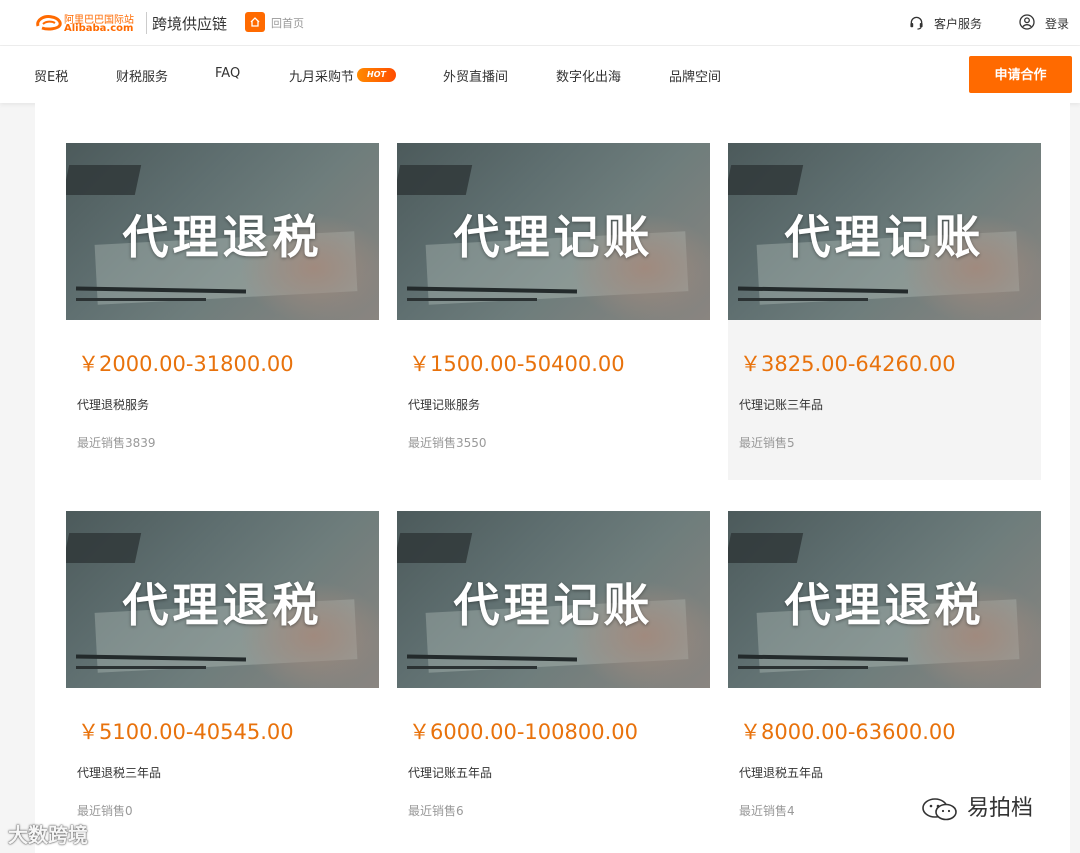 The width and height of the screenshot is (1080, 853). What do you see at coordinates (255, 22) in the screenshot?
I see `home-icon` at bounding box center [255, 22].